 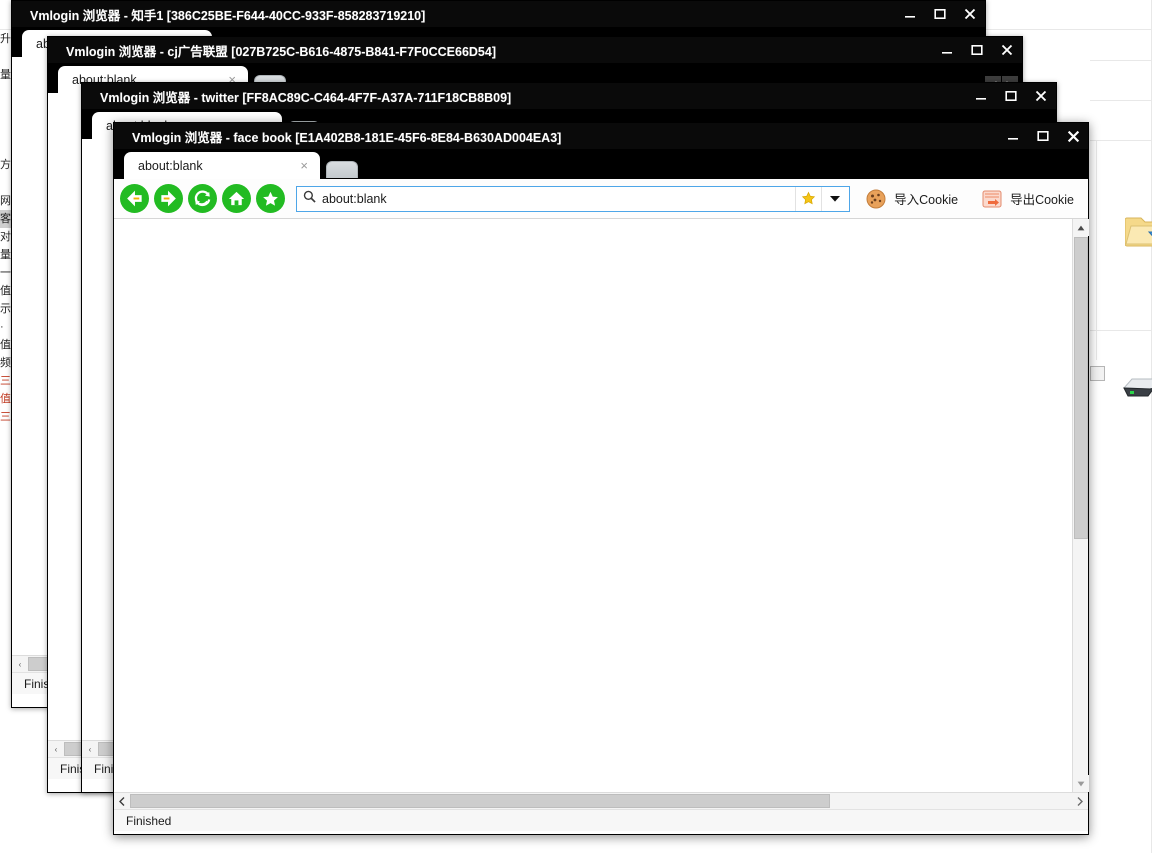 What do you see at coordinates (480, 801) in the screenshot?
I see `hscroll-thumb` at bounding box center [480, 801].